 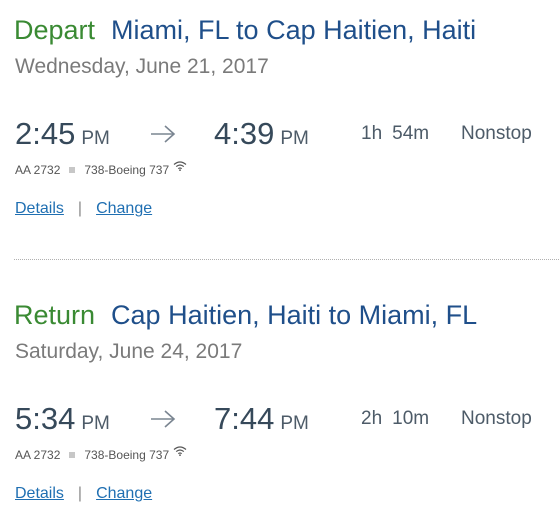 What do you see at coordinates (411, 418) in the screenshot?
I see `duration-minutes: 10m` at bounding box center [411, 418].